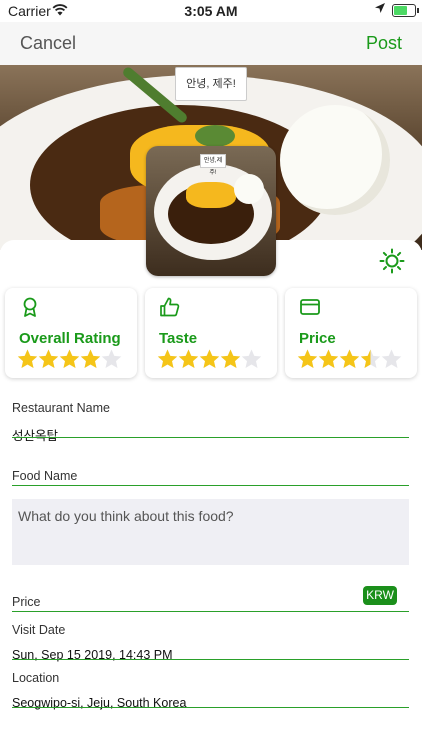 This screenshot has width=422, height=750. Describe the element at coordinates (178, 338) in the screenshot. I see `taste-rating-label: Taste` at that location.